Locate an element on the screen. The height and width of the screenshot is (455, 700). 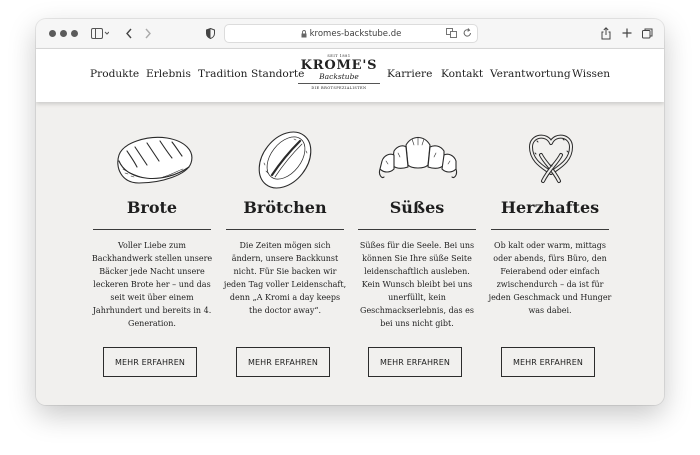
nav-wissen: Wissen is located at coordinates (591, 74).